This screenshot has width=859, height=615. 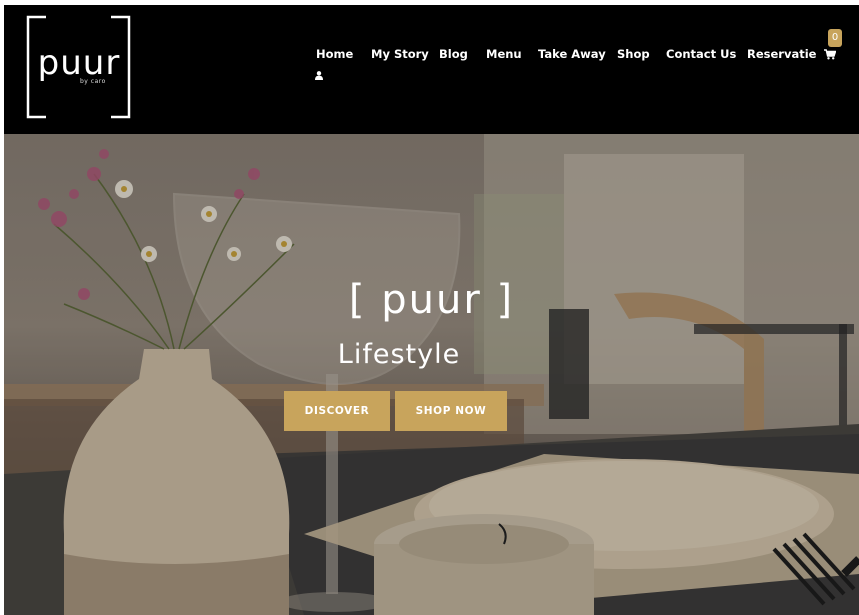 What do you see at coordinates (453, 54) in the screenshot?
I see `nav-item-blog: Blog` at bounding box center [453, 54].